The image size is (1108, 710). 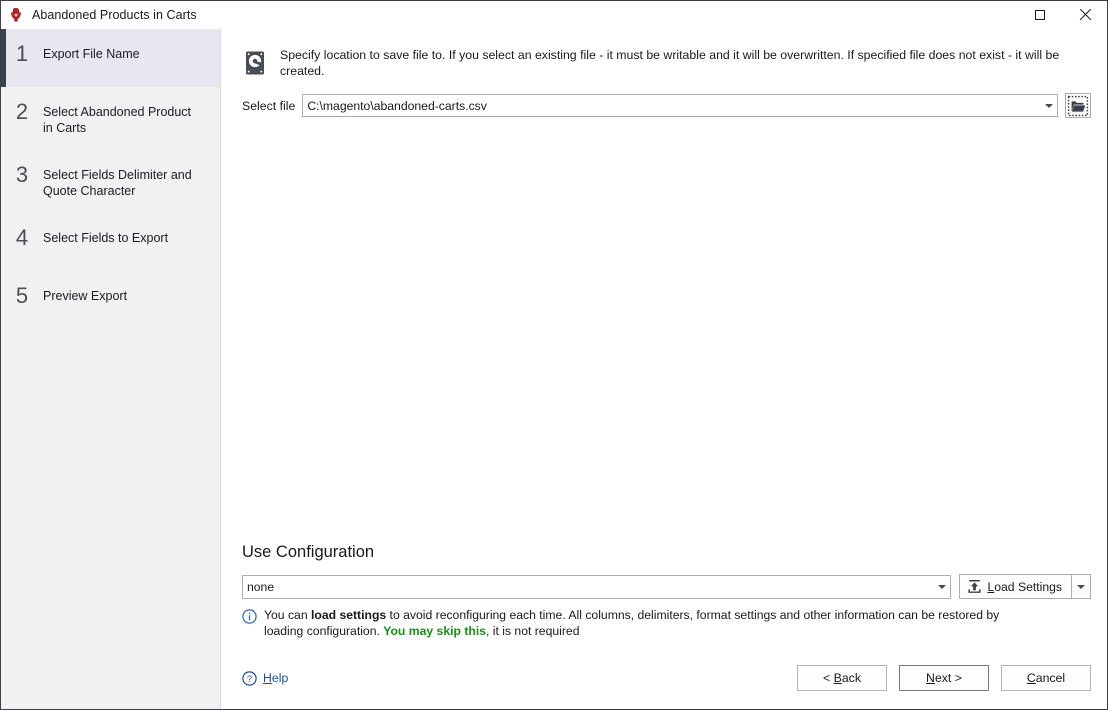 I want to click on cancel-button: Cancel, so click(x=1046, y=678).